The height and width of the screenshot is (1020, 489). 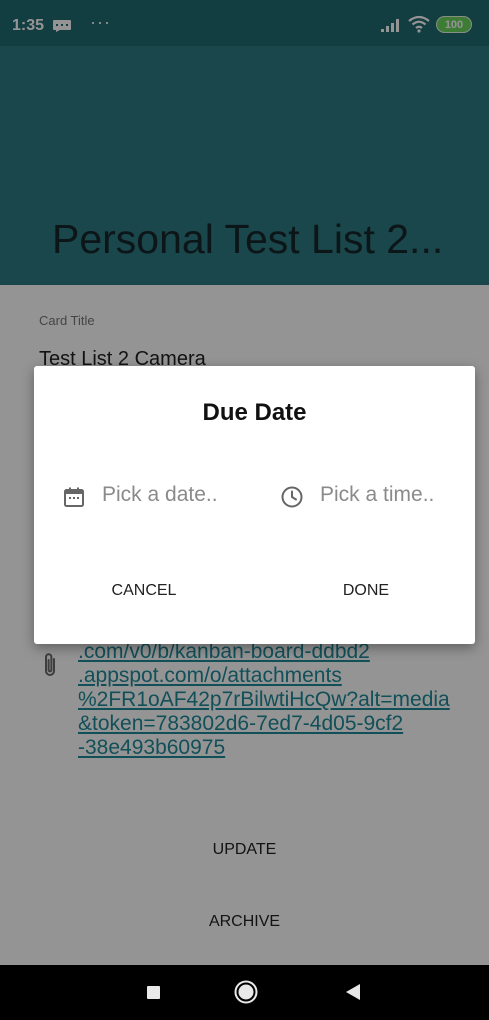 I want to click on home-button, so click(x=246, y=992).